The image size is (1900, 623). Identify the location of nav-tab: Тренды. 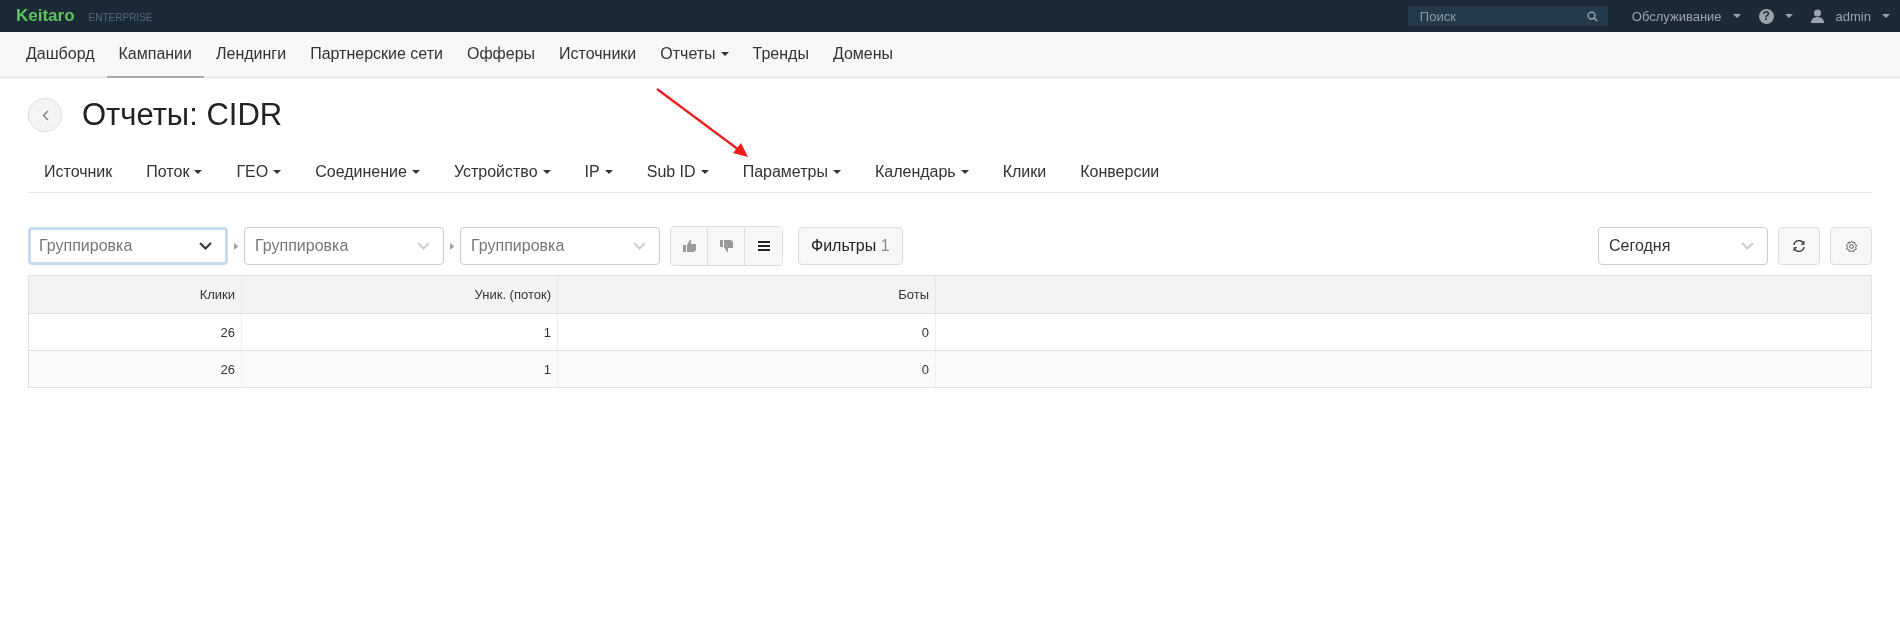
(780, 55).